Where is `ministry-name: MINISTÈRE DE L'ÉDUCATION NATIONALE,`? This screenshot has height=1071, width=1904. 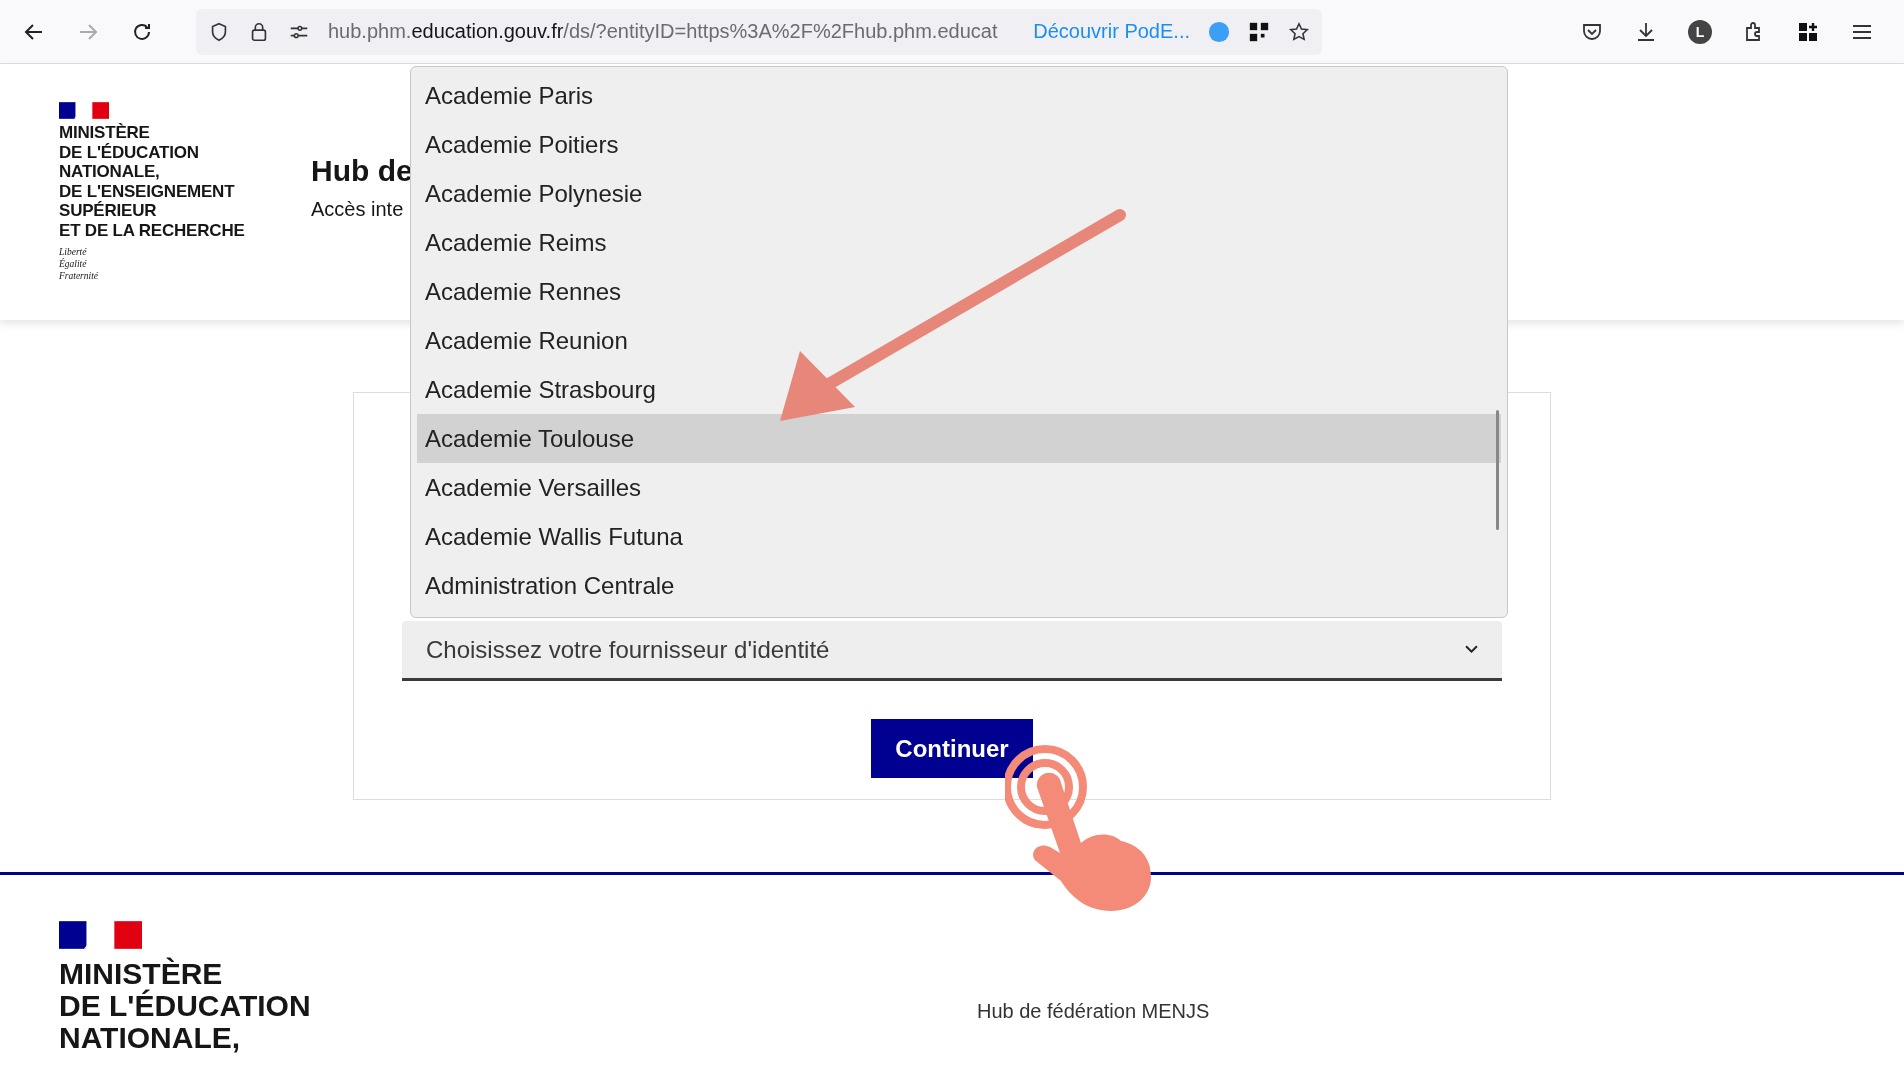 ministry-name: MINISTÈRE DE L'ÉDUCATION NATIONALE, is located at coordinates (185, 1006).